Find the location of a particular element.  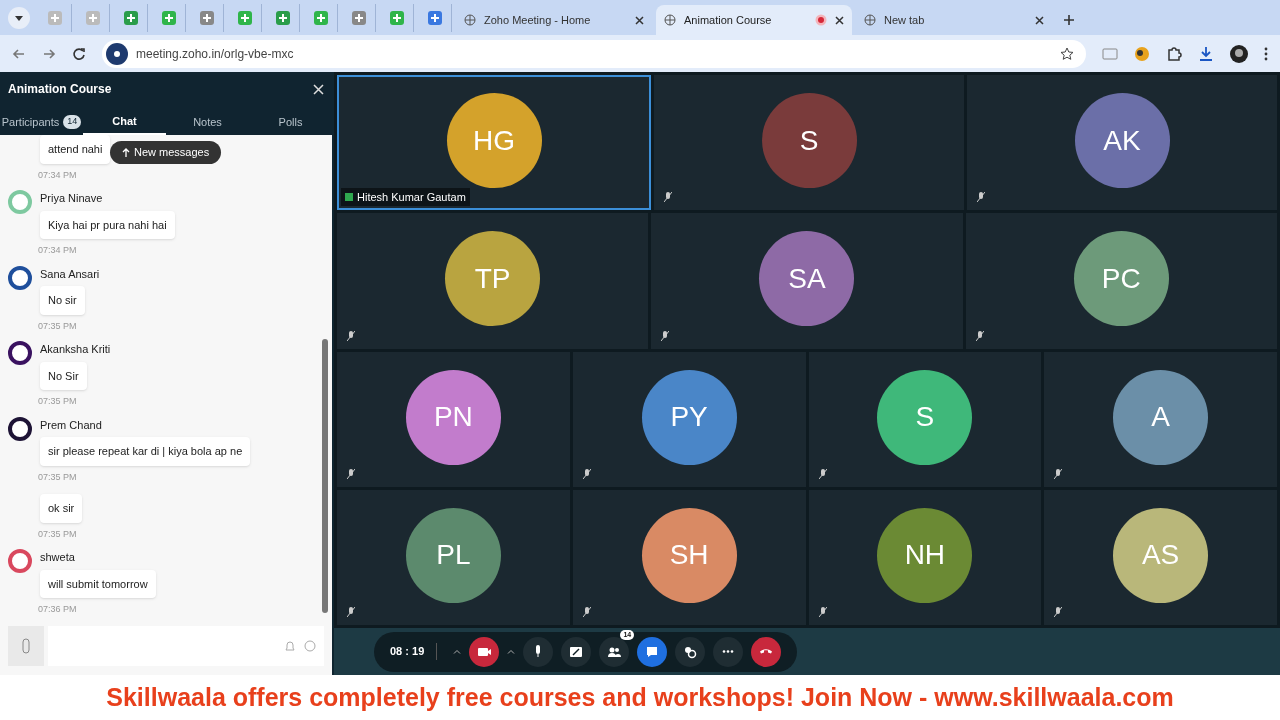

message-bubble: ok sir is located at coordinates (61, 508).